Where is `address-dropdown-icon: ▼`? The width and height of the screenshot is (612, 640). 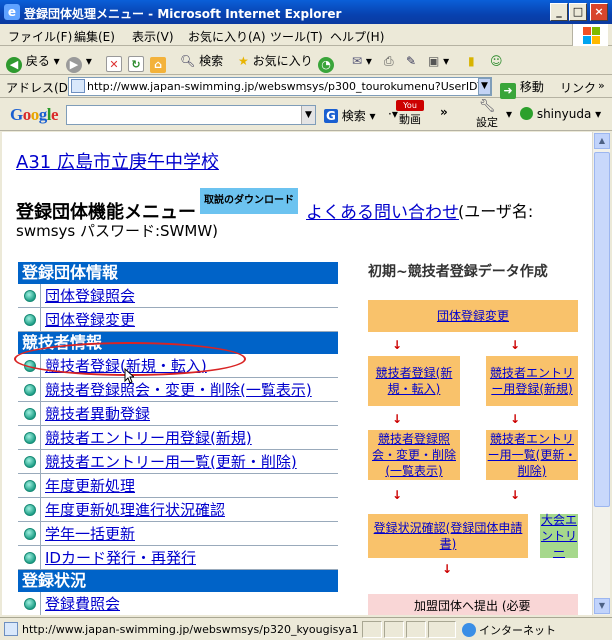
address-dropdown-icon: ▼ is located at coordinates (484, 86).